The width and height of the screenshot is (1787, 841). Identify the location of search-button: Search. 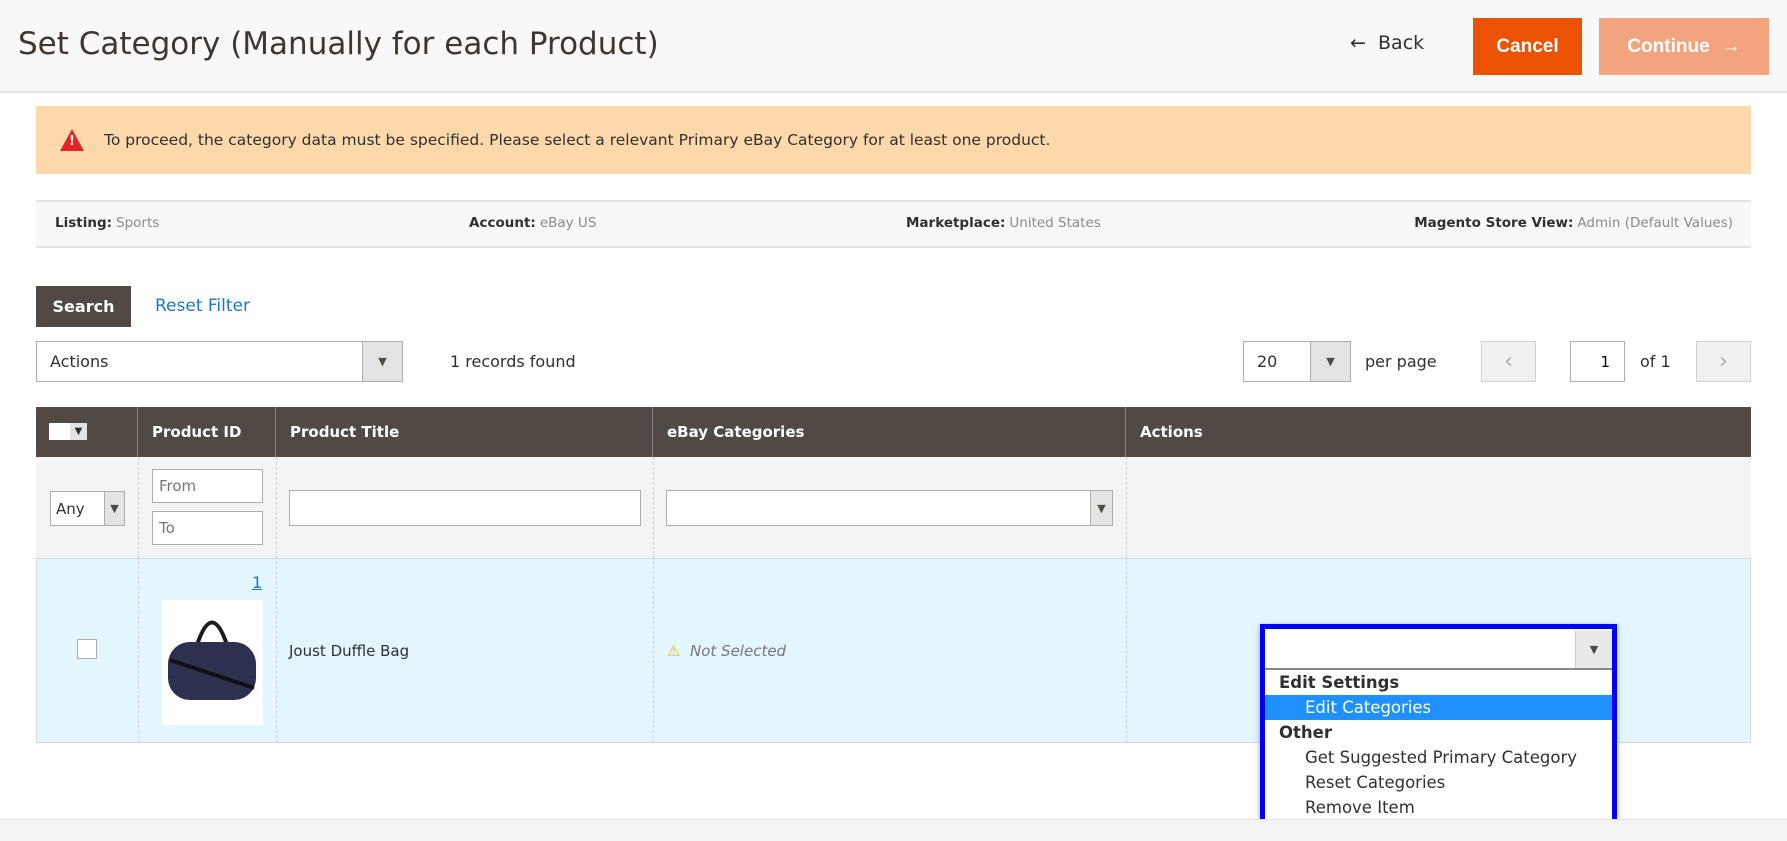
(83, 306).